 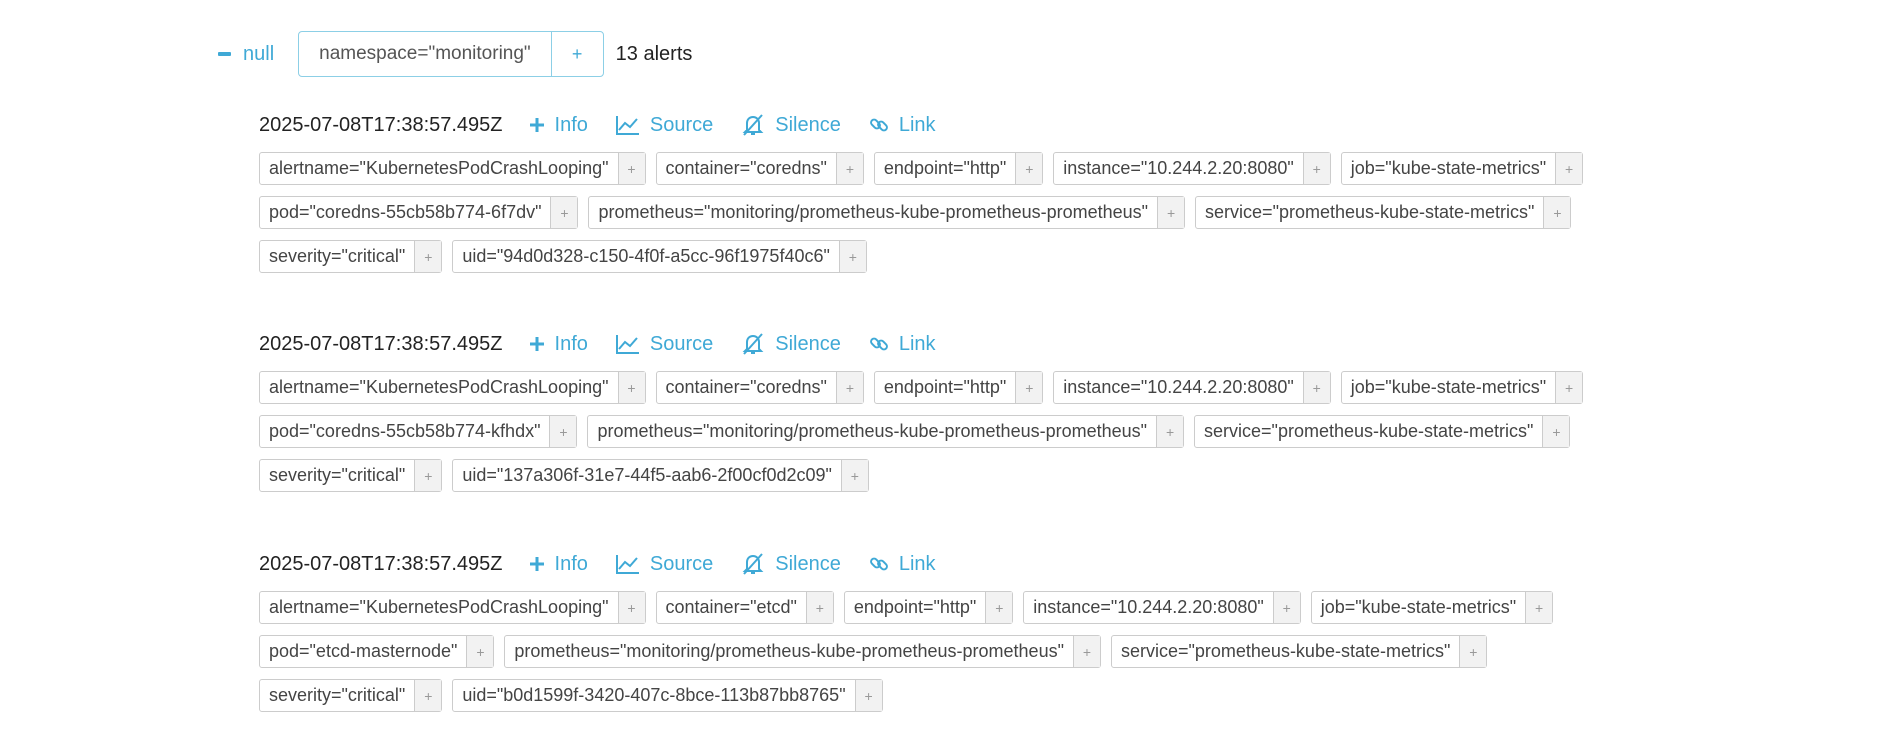 What do you see at coordinates (681, 343) in the screenshot?
I see `source-button-label: Source` at bounding box center [681, 343].